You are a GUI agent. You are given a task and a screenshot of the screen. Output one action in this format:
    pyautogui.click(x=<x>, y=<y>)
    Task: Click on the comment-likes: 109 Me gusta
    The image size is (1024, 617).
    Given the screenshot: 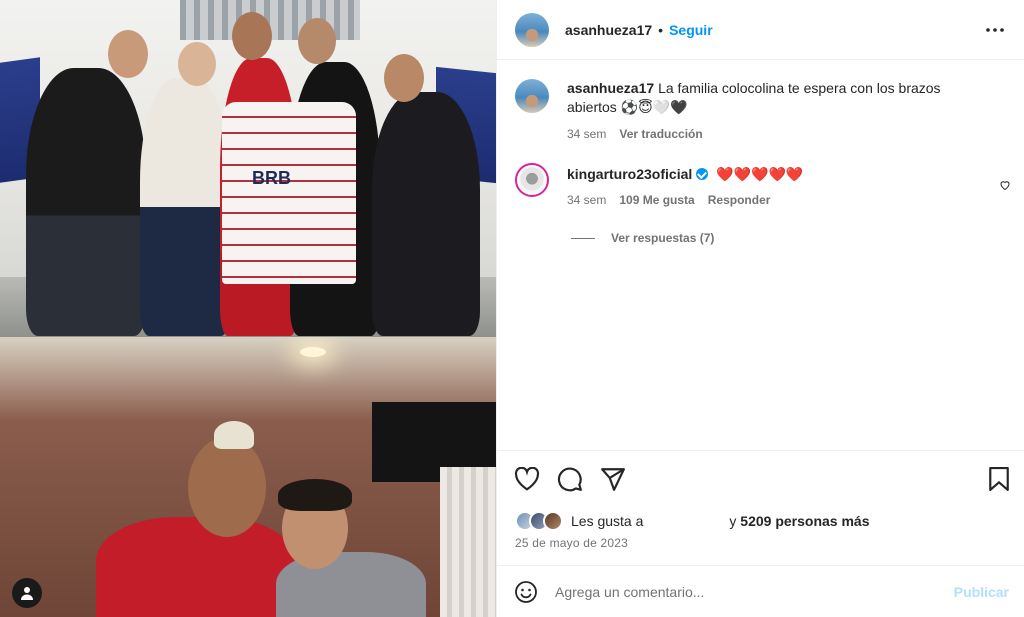 What is the action you would take?
    pyautogui.click(x=656, y=200)
    